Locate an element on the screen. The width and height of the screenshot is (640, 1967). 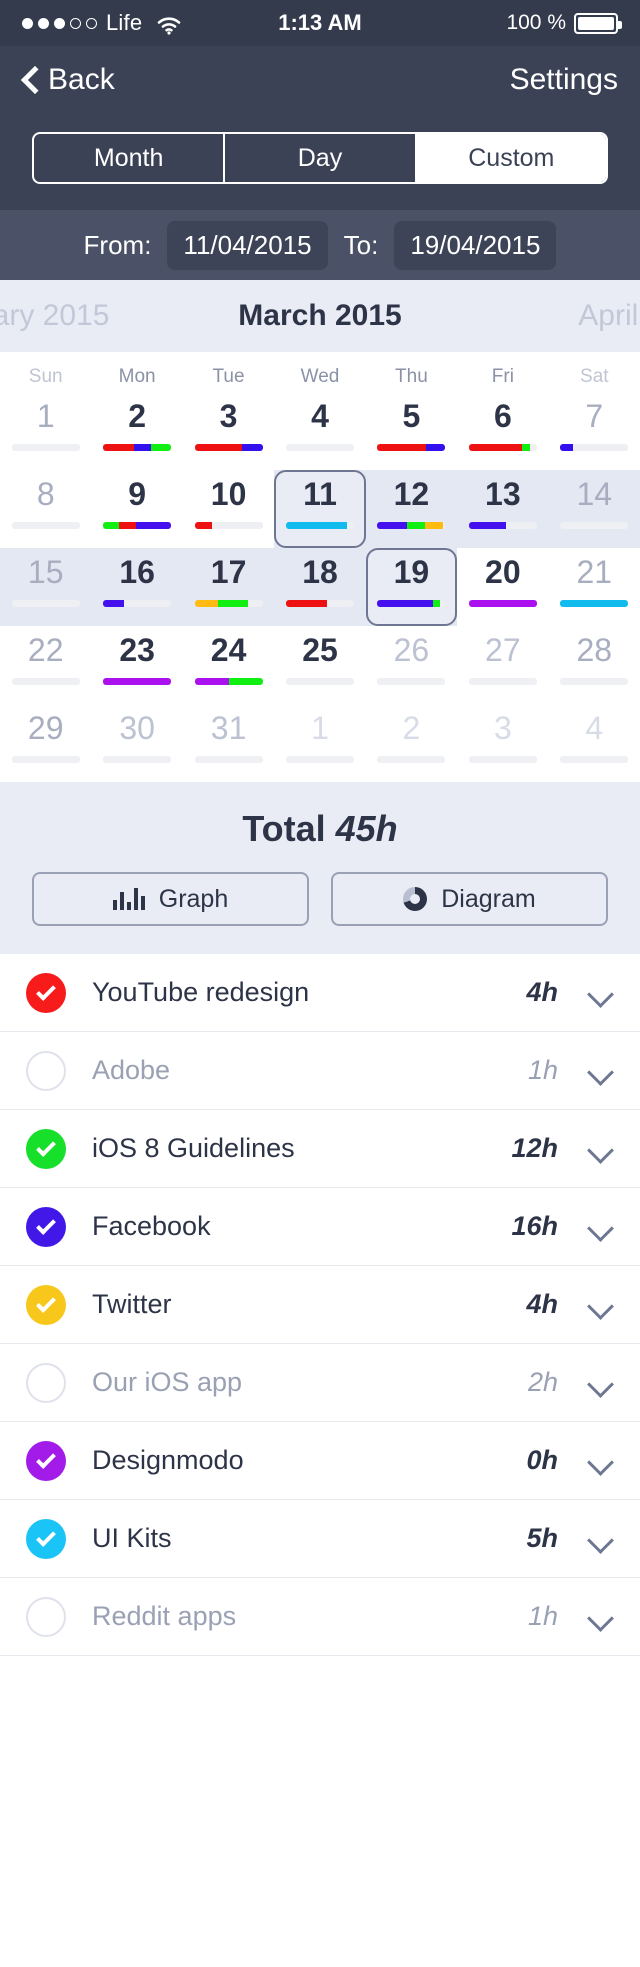
calendar-day: 23 is located at coordinates (136, 665).